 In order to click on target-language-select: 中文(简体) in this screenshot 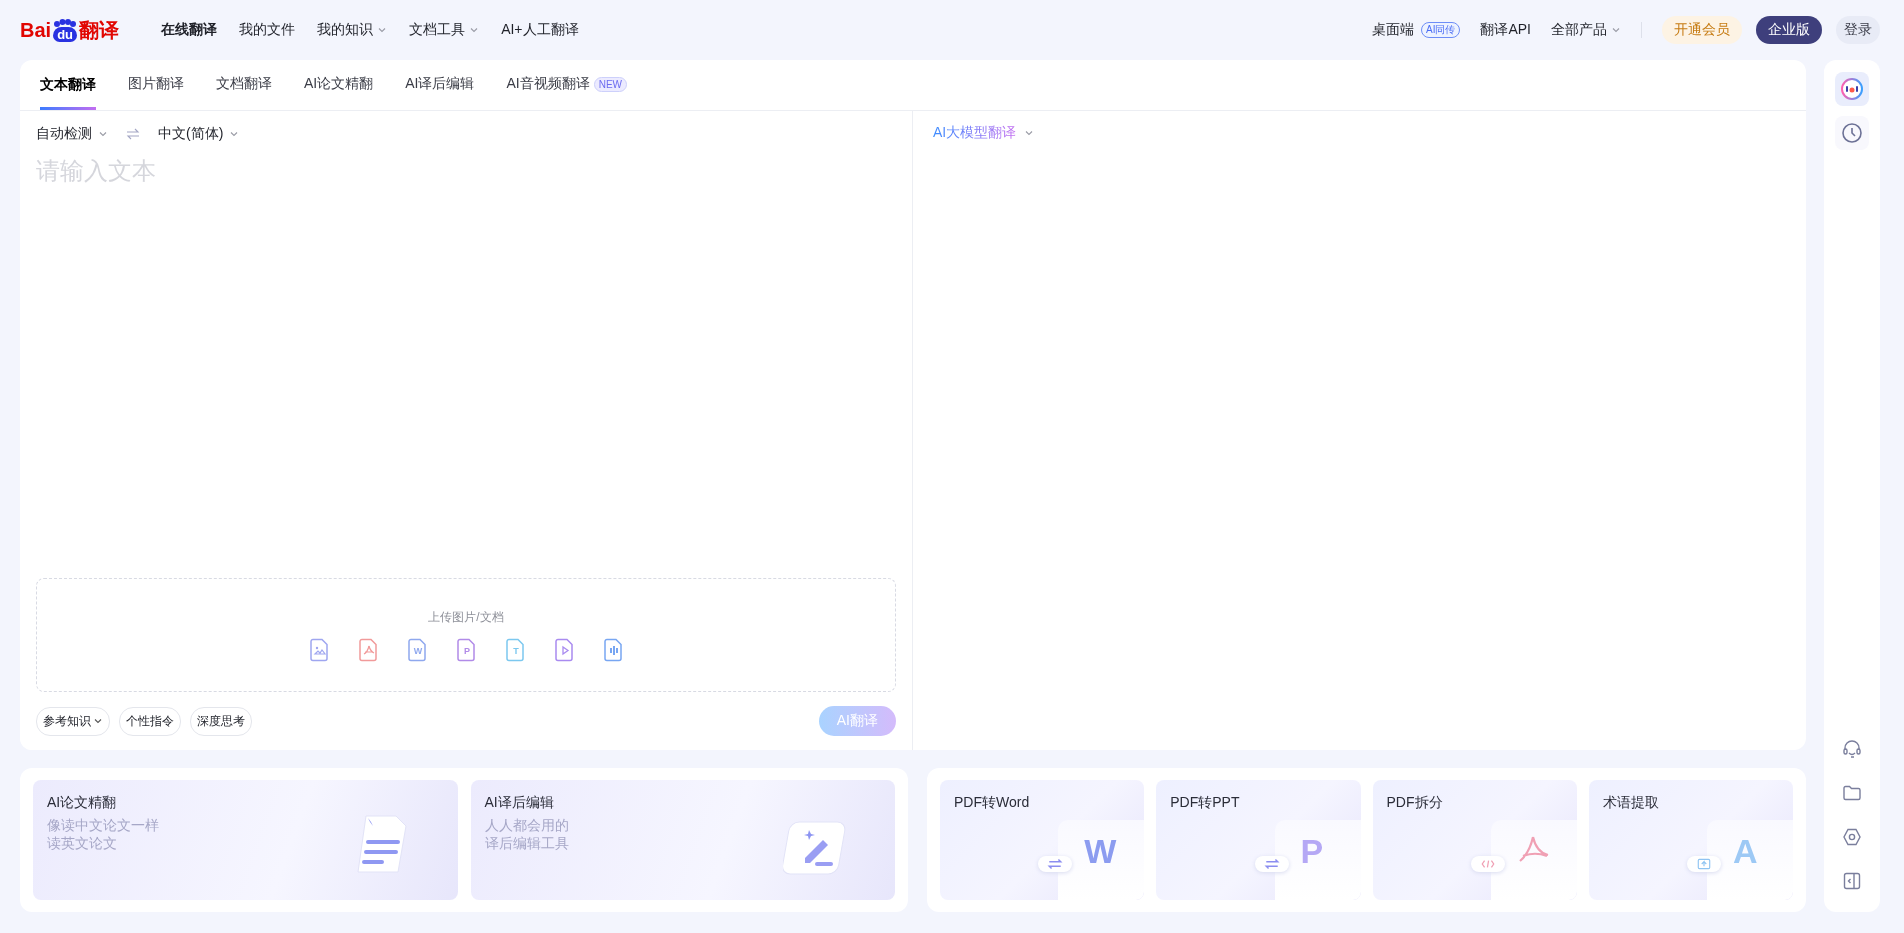, I will do `click(204, 134)`.